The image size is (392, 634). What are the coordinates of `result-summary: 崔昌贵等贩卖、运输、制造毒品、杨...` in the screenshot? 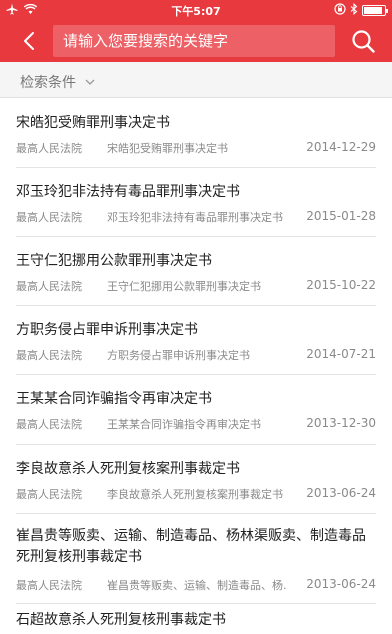 It's located at (197, 585).